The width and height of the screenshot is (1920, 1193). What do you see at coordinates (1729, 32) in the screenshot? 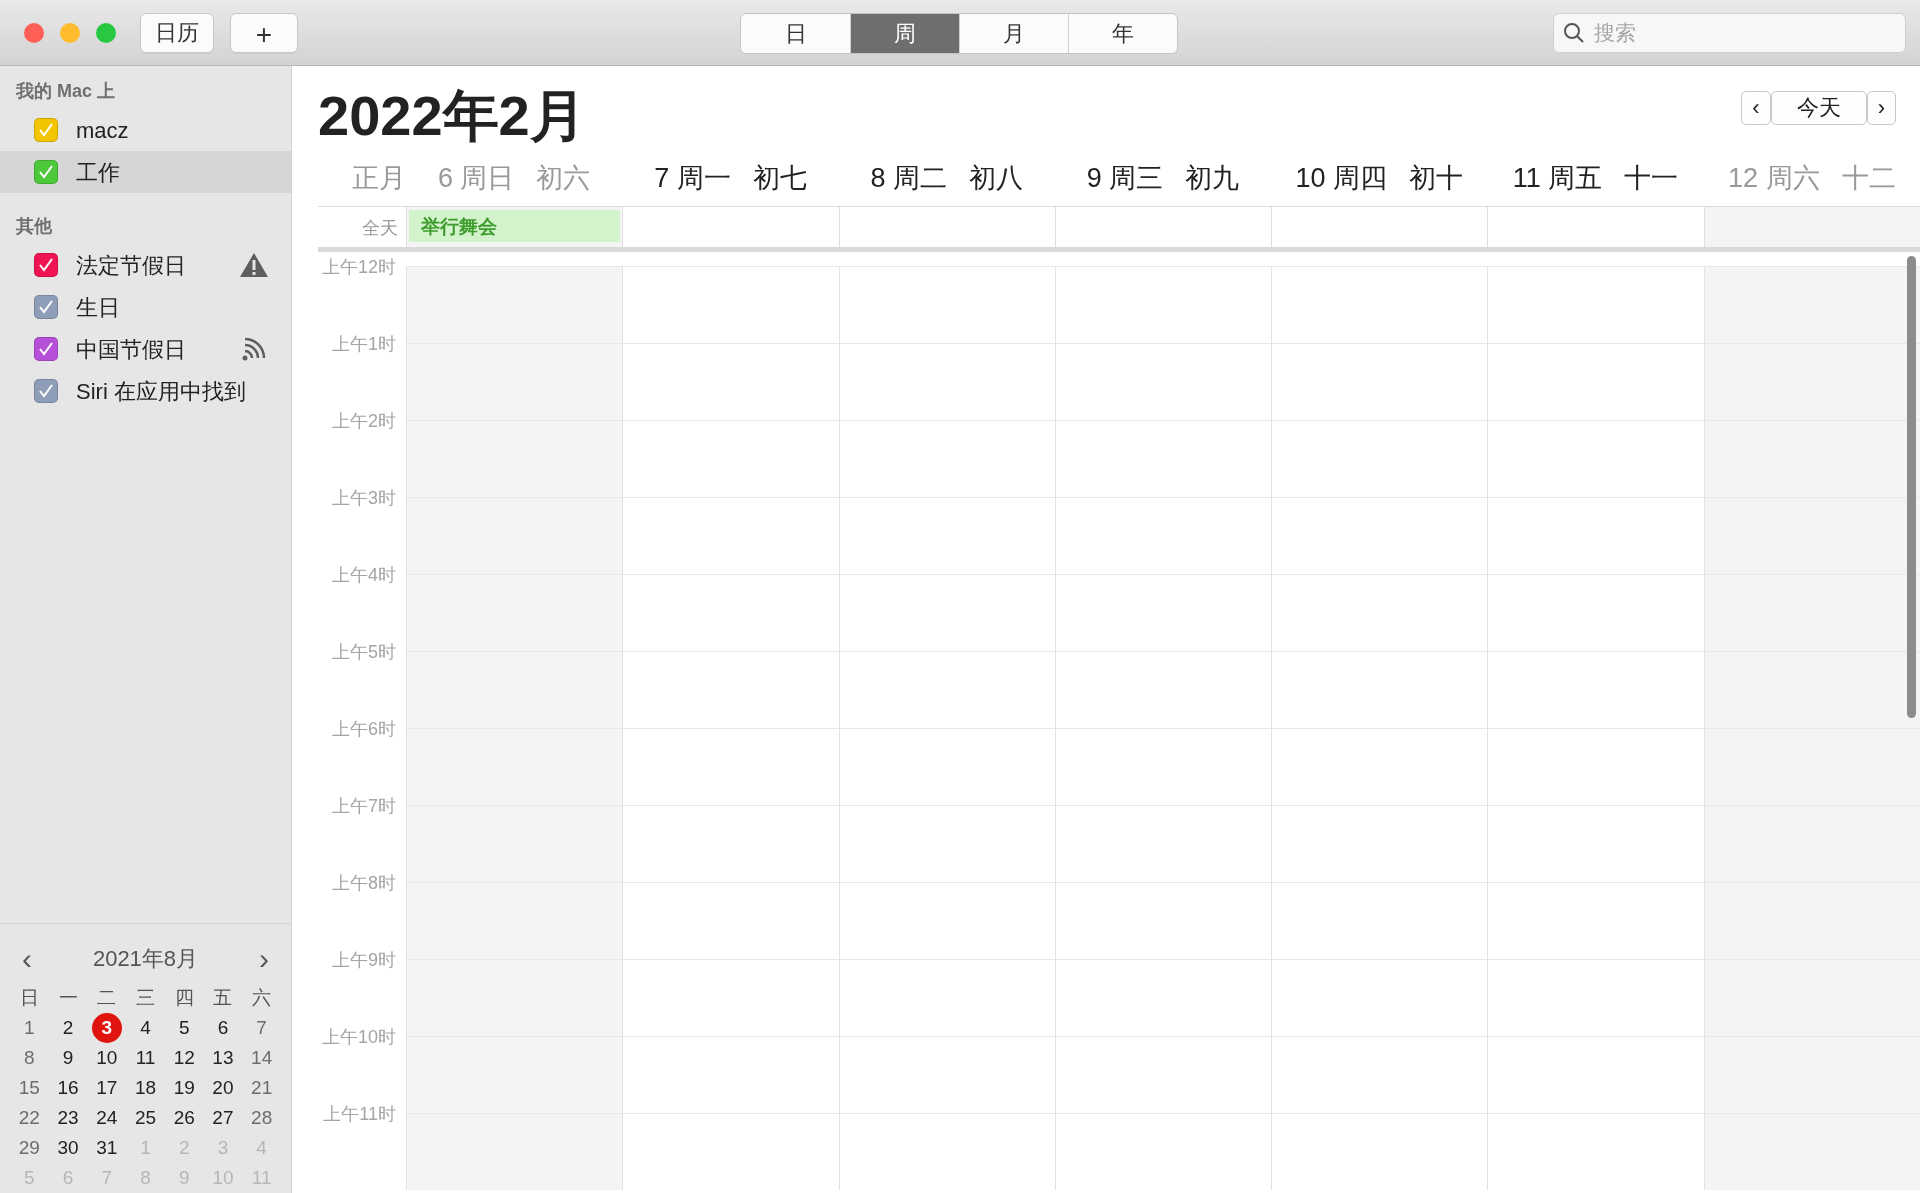
I see `search-field: 搜索` at bounding box center [1729, 32].